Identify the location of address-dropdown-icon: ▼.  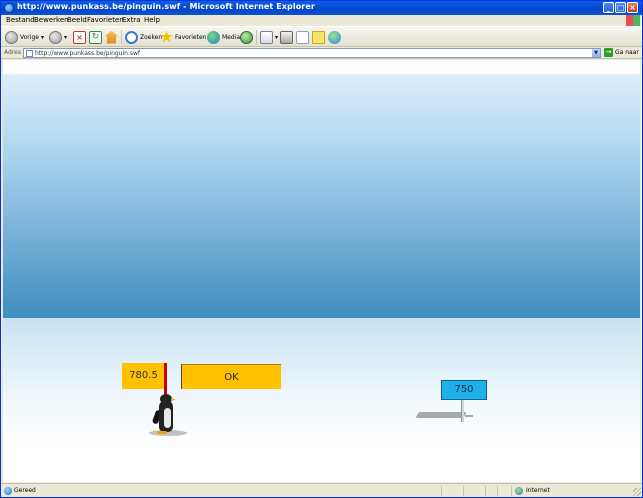
(596, 53).